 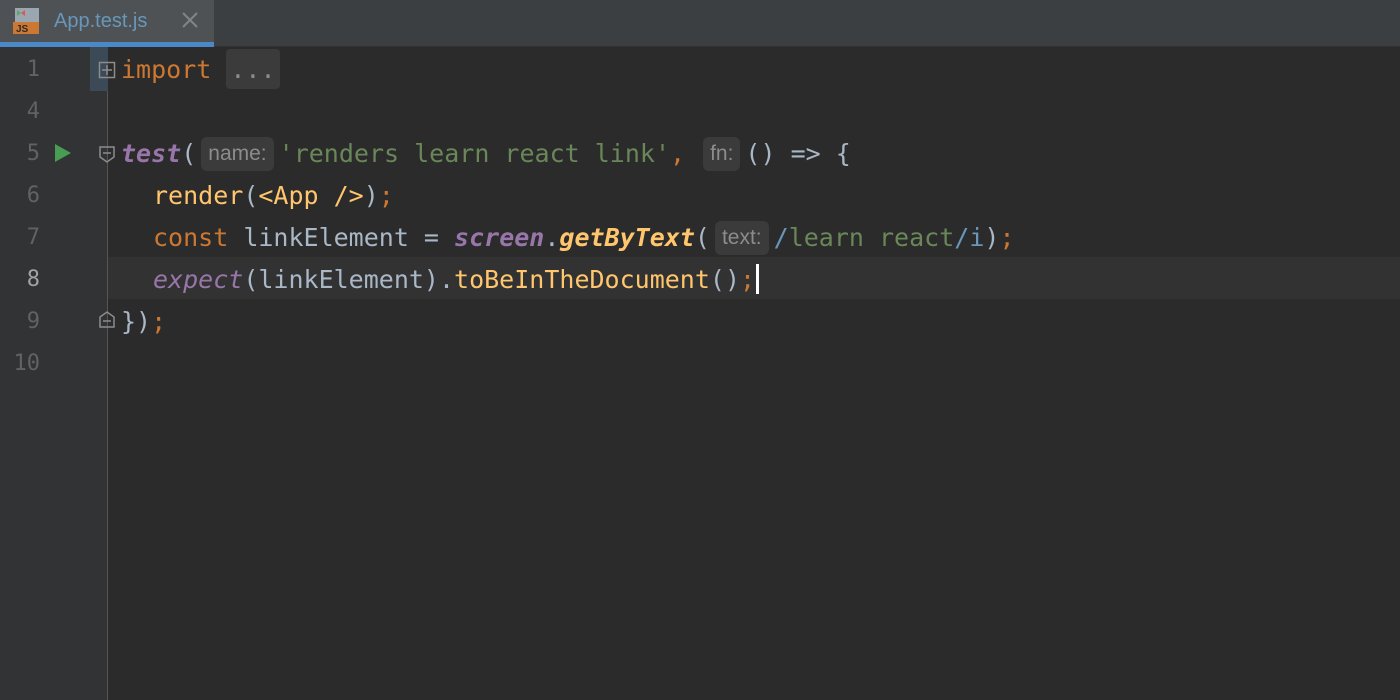 What do you see at coordinates (22, 29) in the screenshot?
I see `js-icon-text: JS` at bounding box center [22, 29].